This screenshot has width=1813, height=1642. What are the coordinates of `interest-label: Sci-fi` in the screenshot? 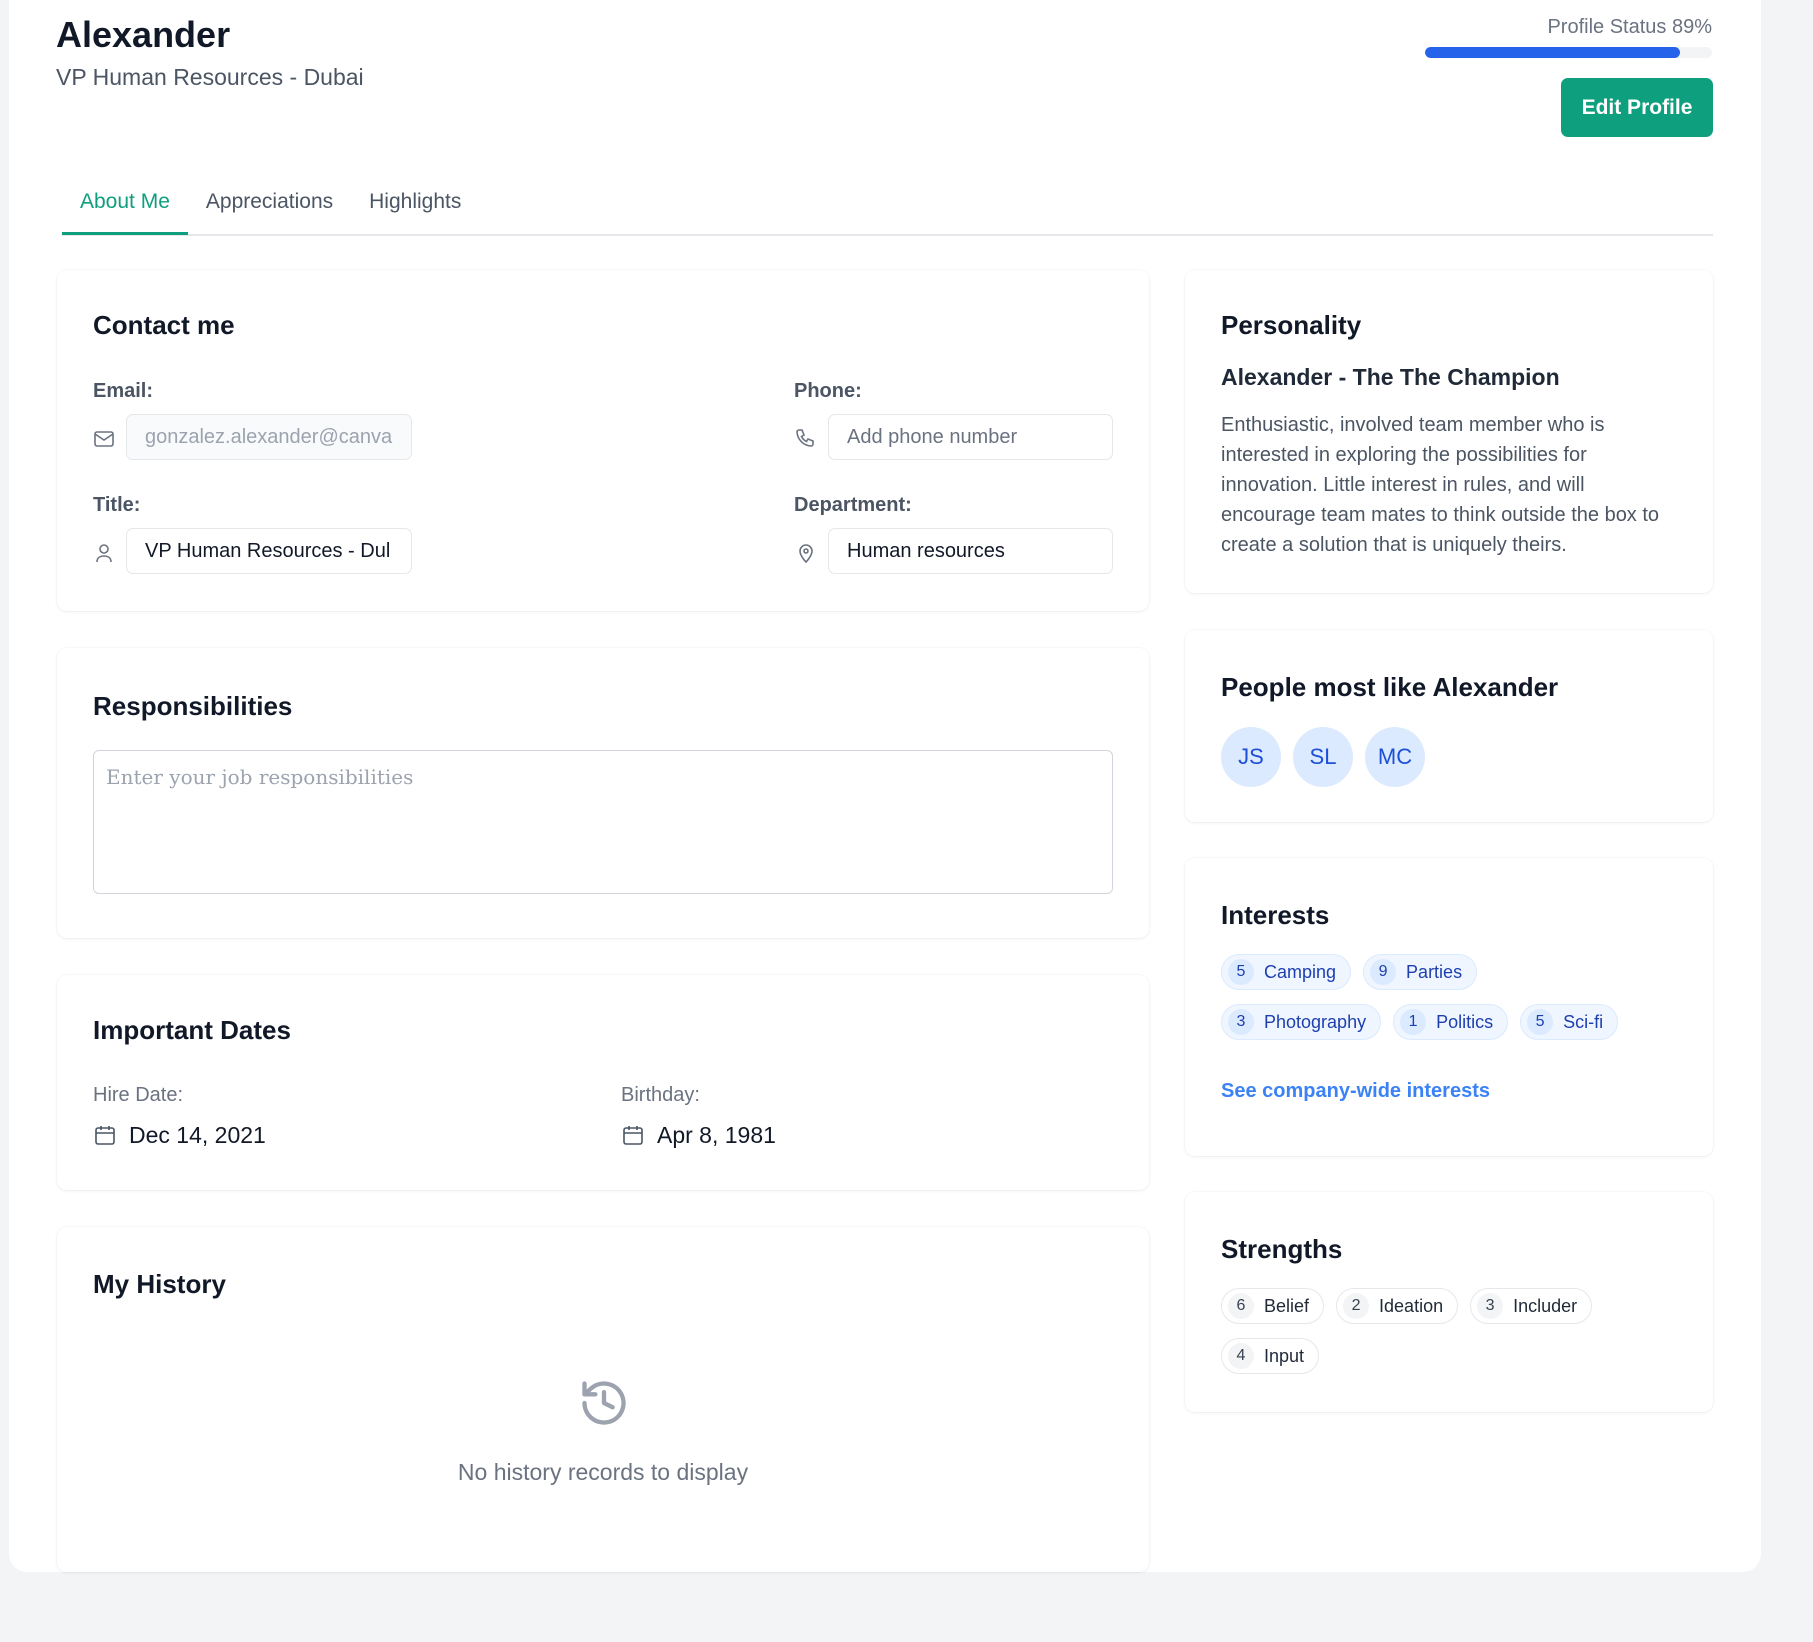 It's located at (1583, 1021).